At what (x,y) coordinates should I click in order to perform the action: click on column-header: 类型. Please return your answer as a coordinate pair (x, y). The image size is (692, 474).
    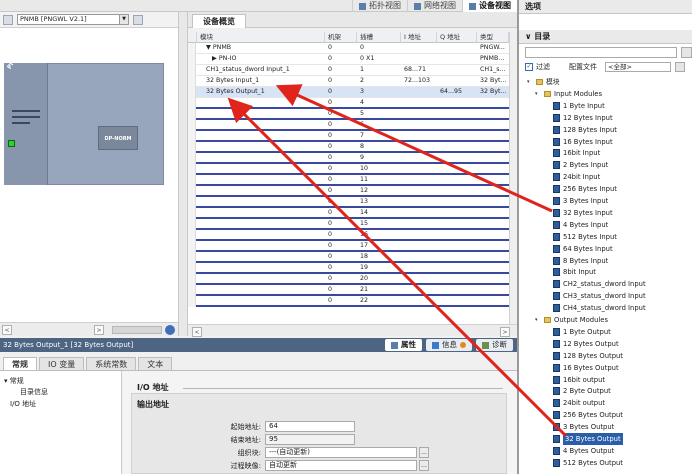
    Looking at the image, I should click on (493, 37).